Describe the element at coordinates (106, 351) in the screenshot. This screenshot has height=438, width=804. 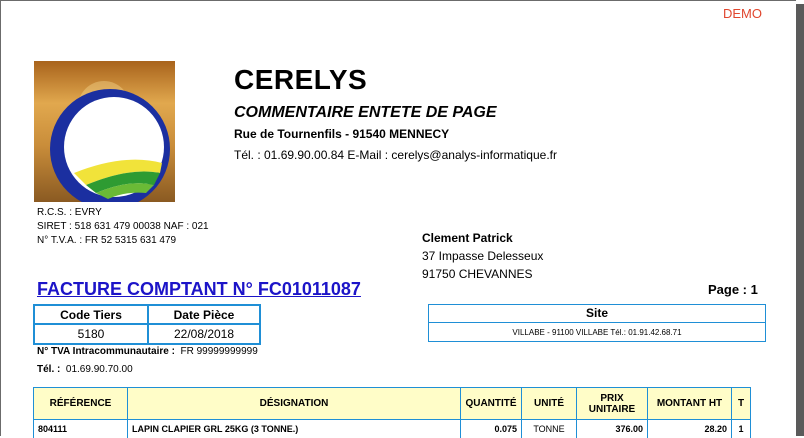
I see `intracom-tva-label: N° TVA Intracommunautaire :` at that location.